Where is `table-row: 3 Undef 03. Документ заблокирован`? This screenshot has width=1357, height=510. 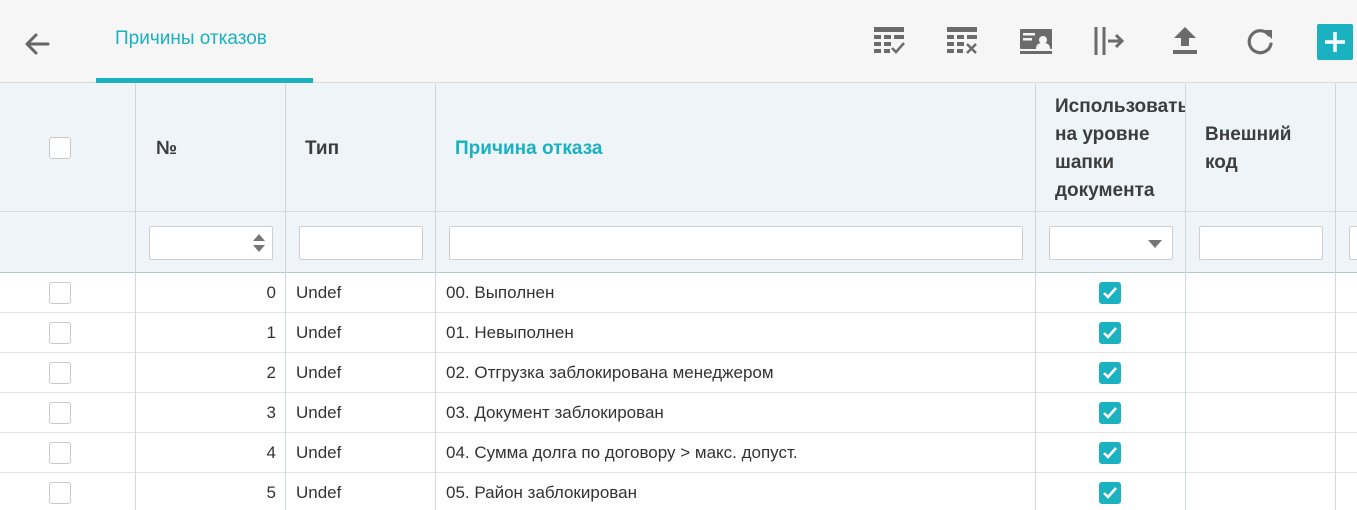
table-row: 3 Undef 03. Документ заблокирован is located at coordinates (678, 413).